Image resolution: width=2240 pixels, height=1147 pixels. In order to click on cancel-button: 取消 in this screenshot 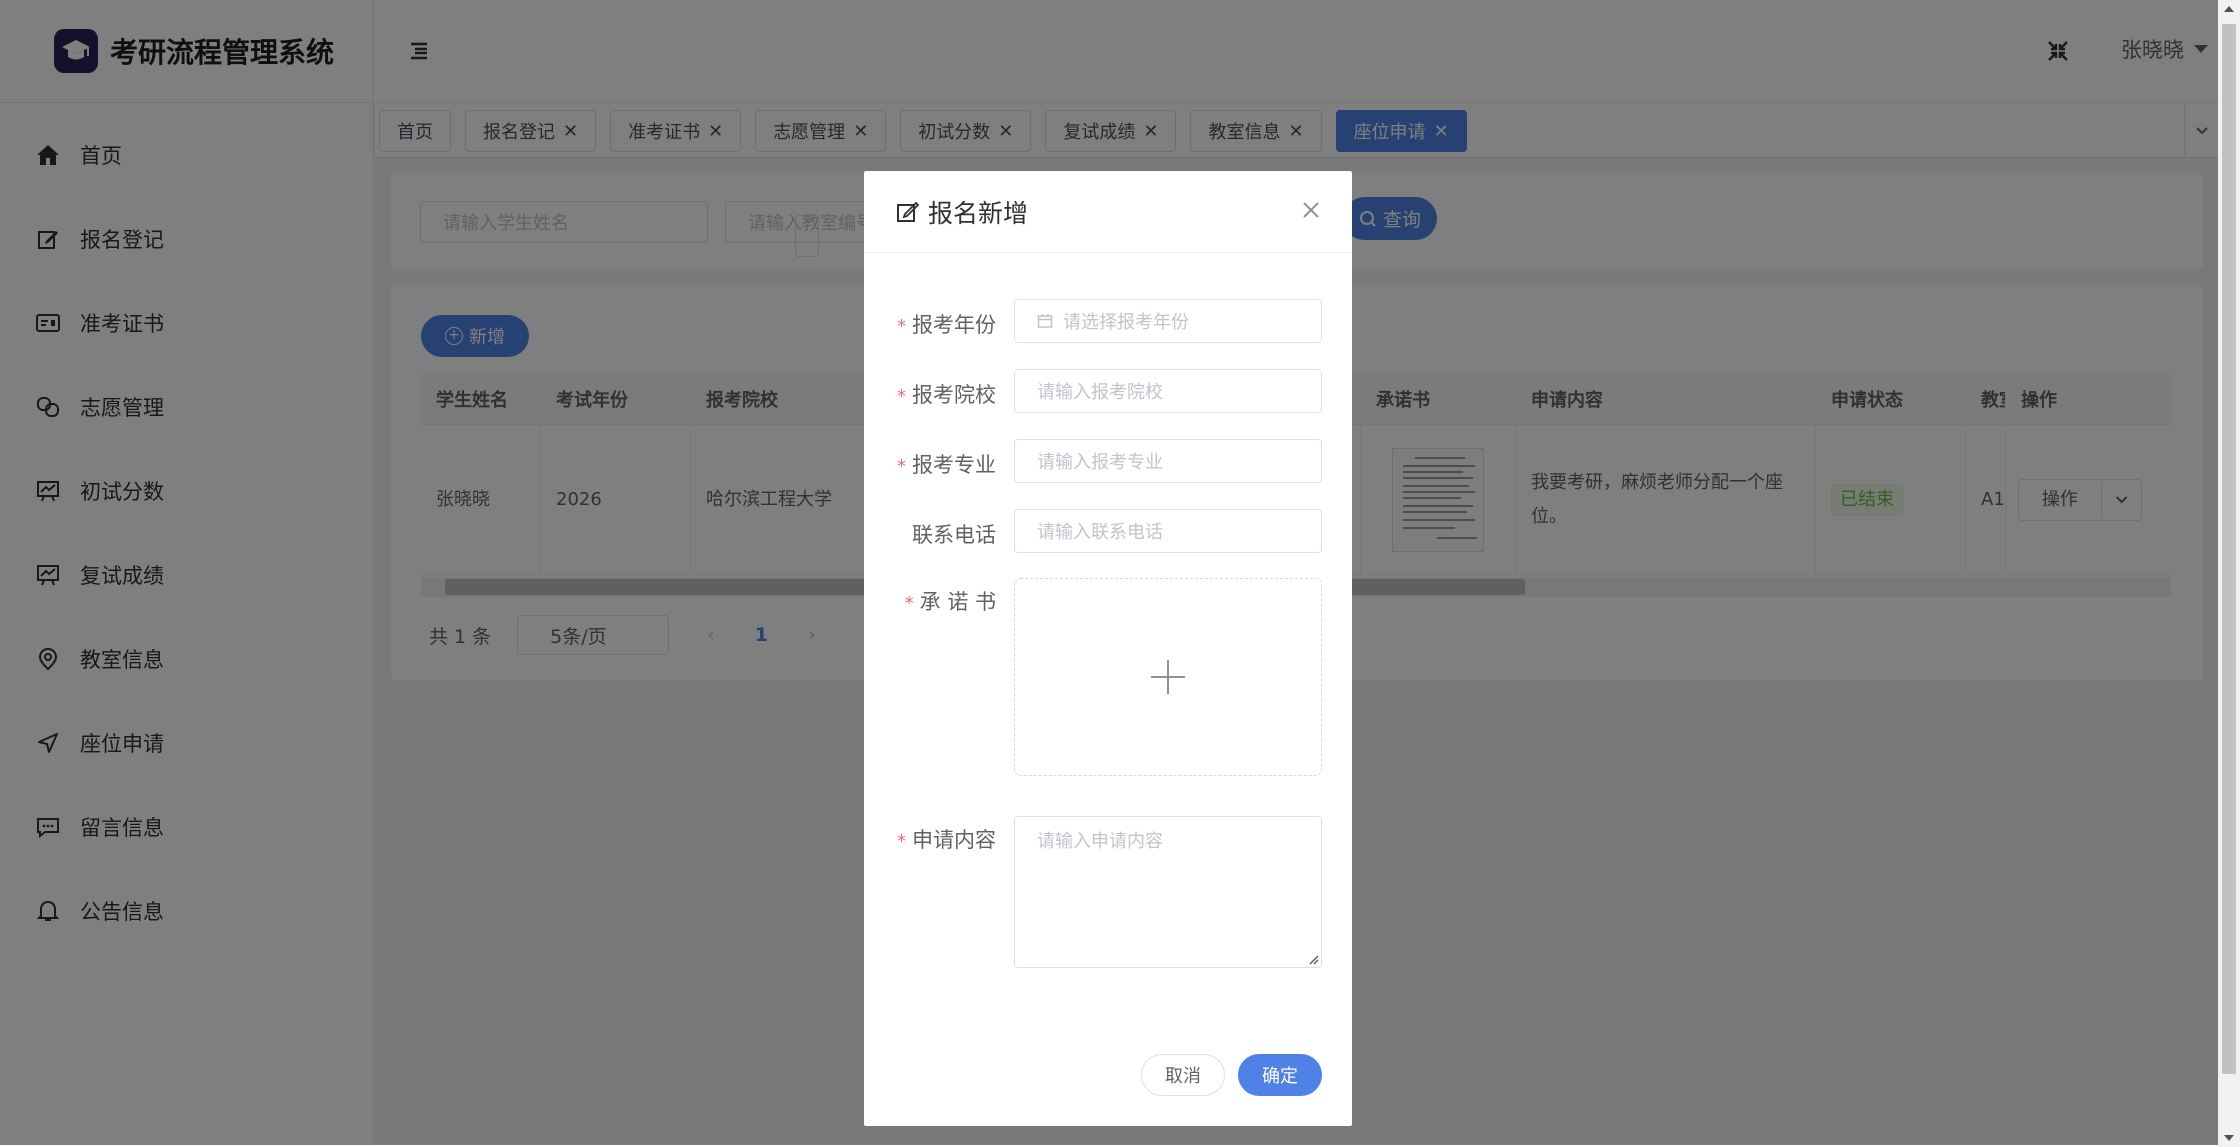, I will do `click(1183, 1075)`.